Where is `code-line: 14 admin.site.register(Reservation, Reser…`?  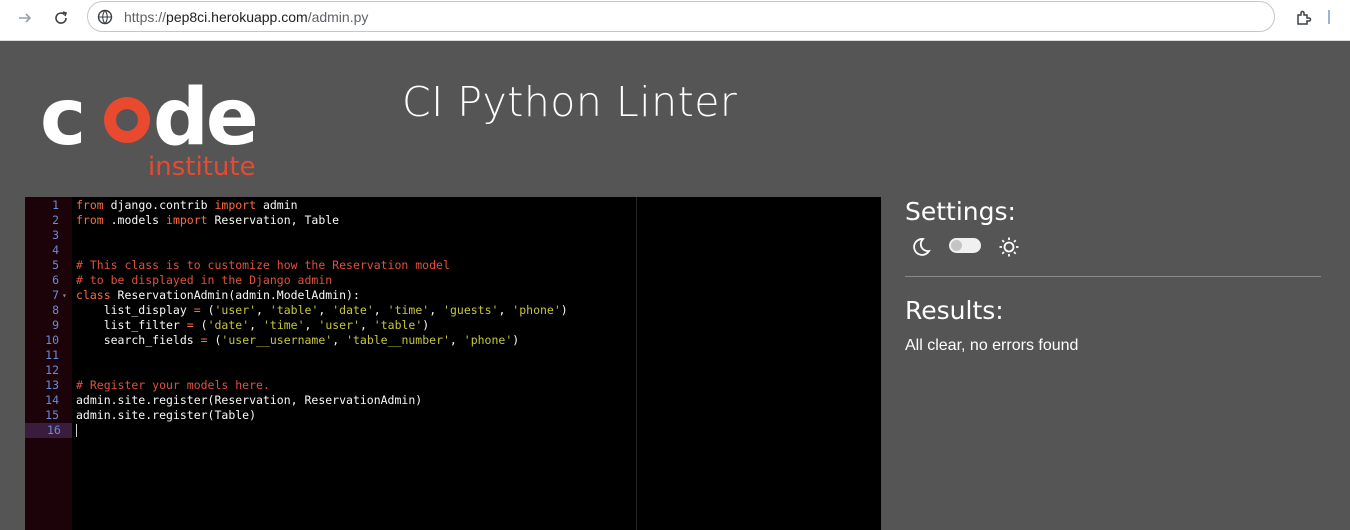 code-line: 14 admin.site.register(Reservation, Reser… is located at coordinates (453, 400).